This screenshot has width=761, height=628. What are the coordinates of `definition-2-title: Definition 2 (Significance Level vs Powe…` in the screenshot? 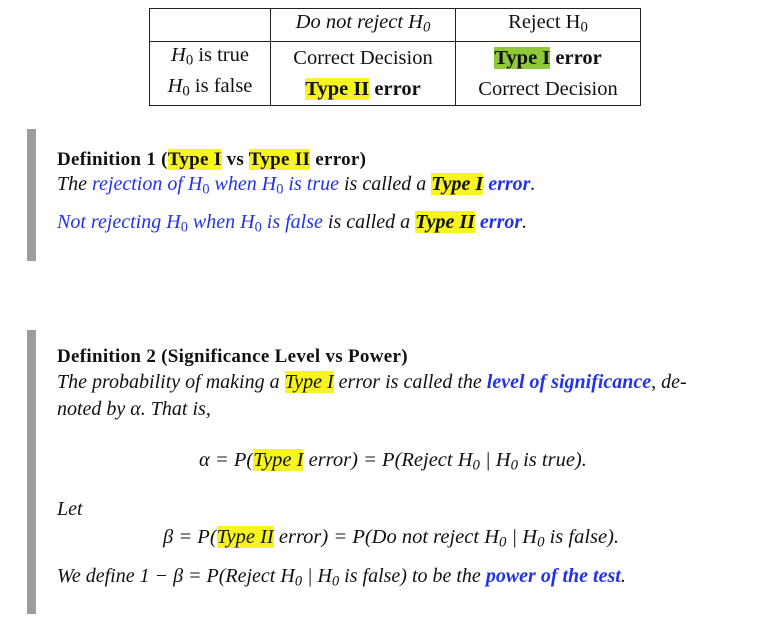 It's located at (232, 356).